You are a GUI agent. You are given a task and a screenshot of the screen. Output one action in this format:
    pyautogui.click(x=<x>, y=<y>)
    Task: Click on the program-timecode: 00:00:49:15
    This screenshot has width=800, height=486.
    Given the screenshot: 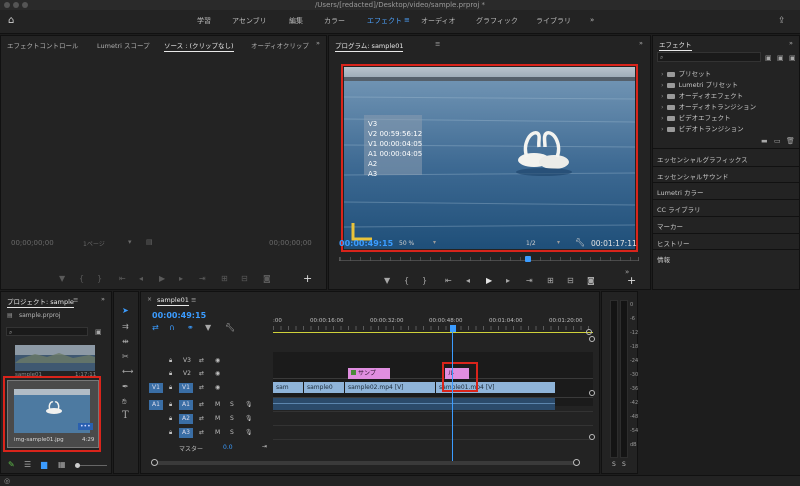 What is the action you would take?
    pyautogui.click(x=366, y=243)
    